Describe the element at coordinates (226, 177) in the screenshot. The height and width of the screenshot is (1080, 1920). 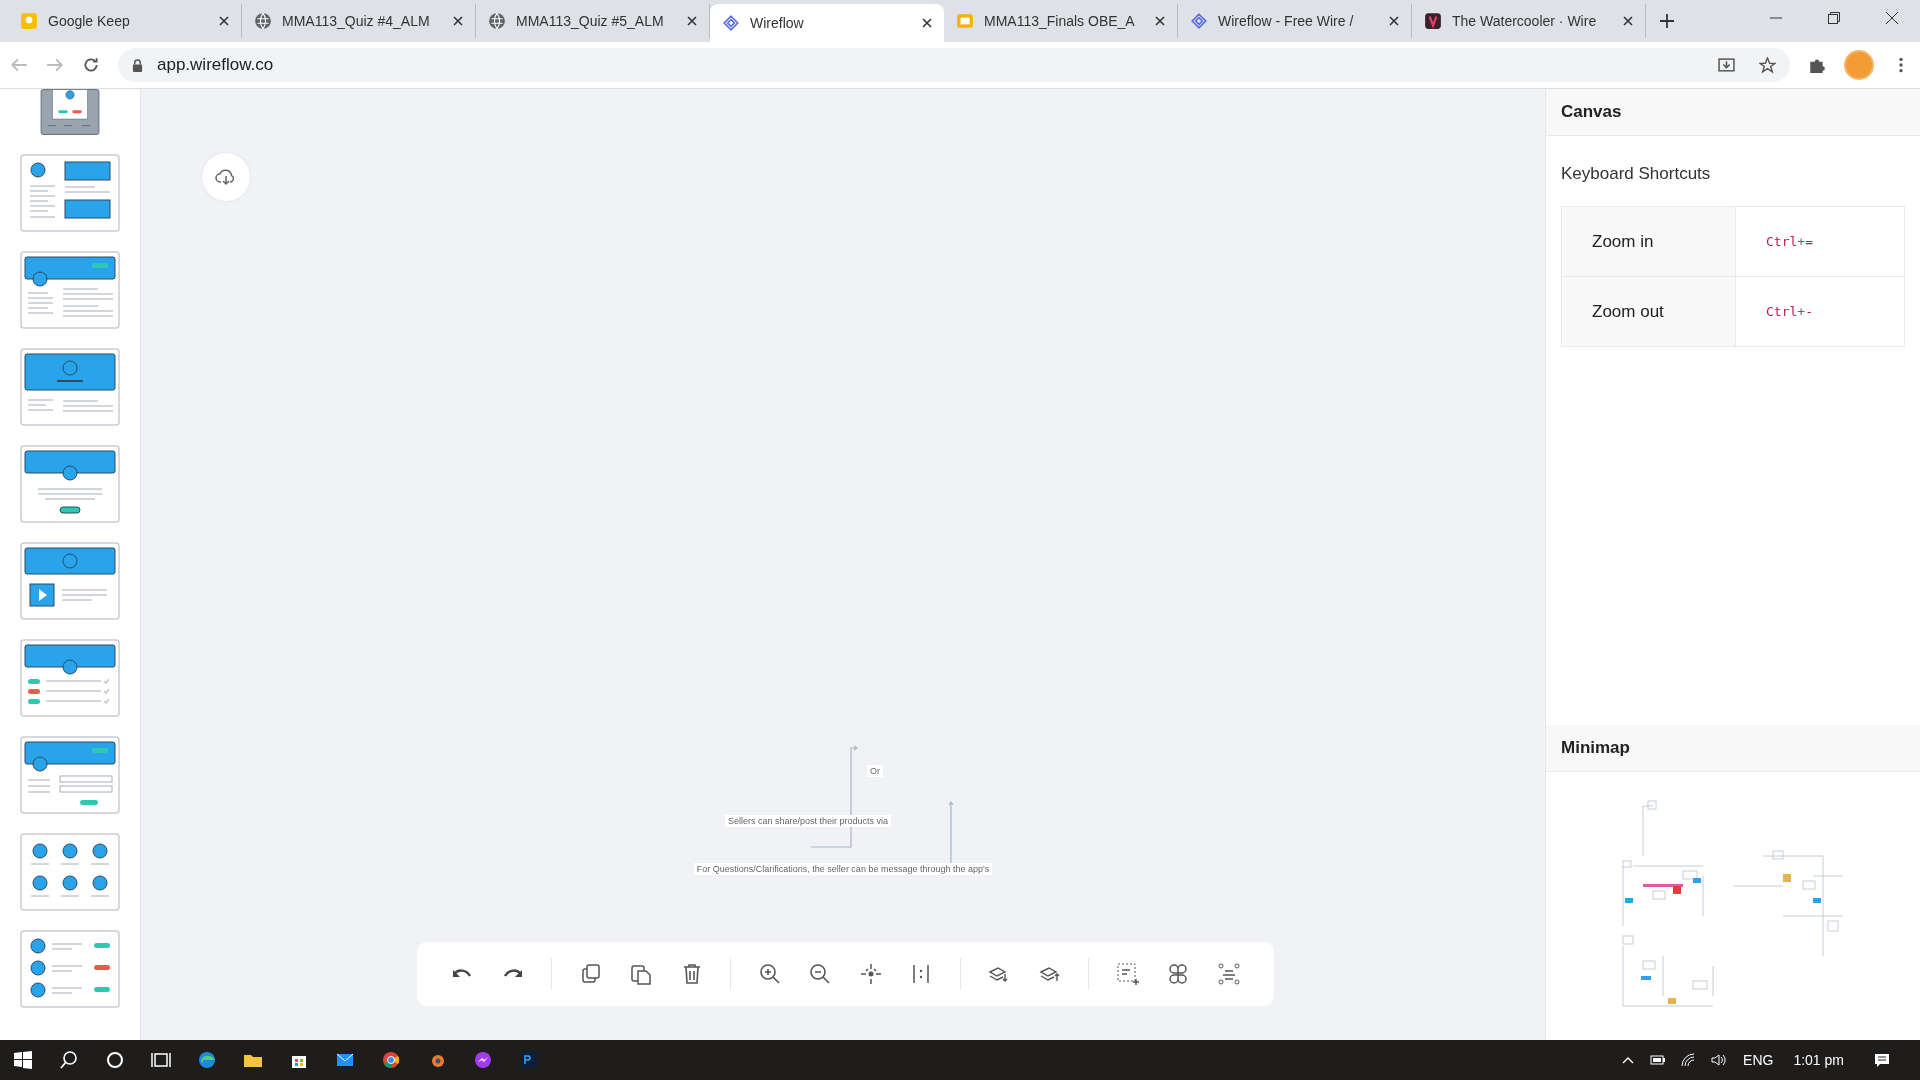
I see `cloud-save-button` at that location.